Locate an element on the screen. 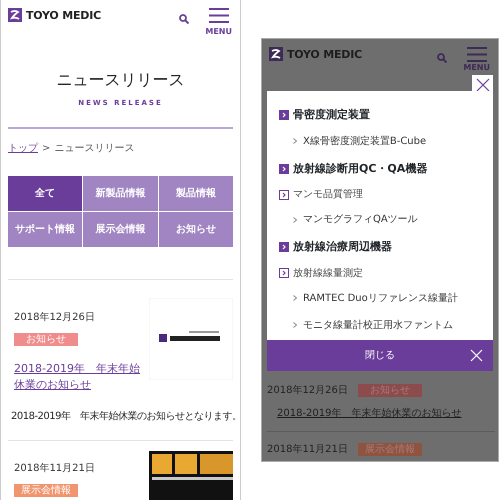  page-title: ニュースリリース is located at coordinates (121, 80).